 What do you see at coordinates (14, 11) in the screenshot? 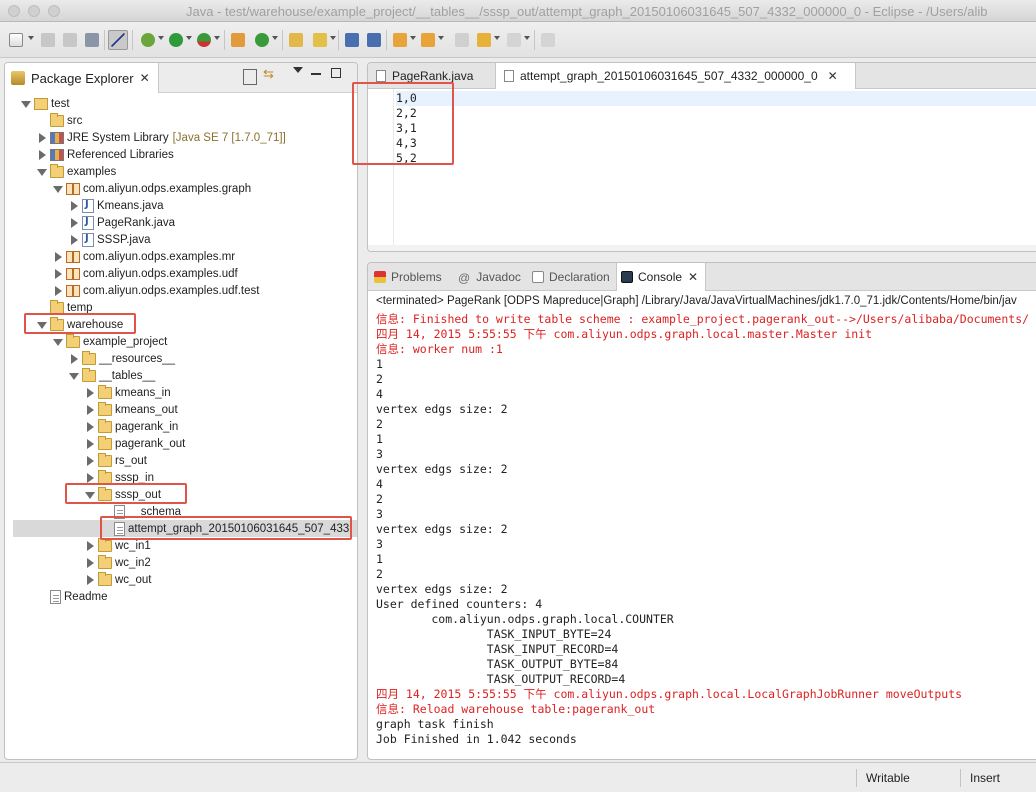
I see `close-window-button` at bounding box center [14, 11].